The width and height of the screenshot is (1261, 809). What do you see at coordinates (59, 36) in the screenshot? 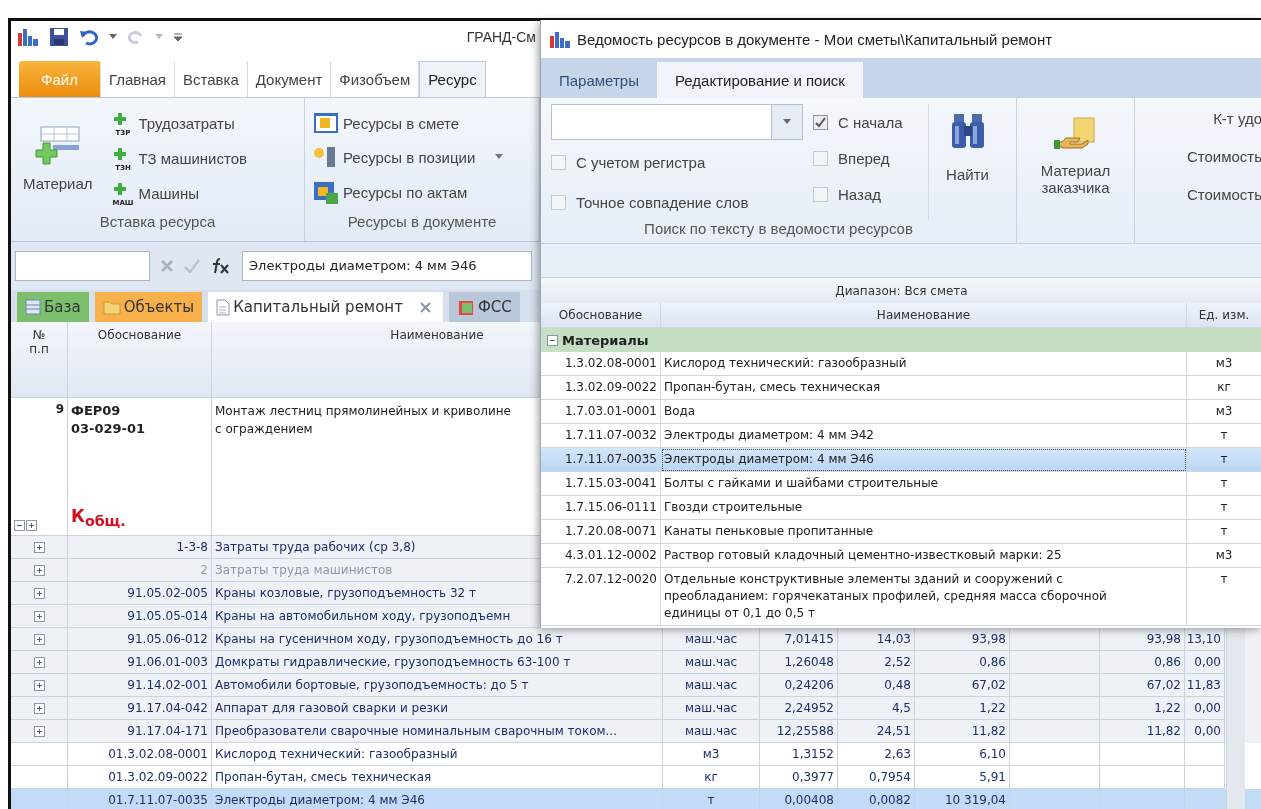
I see `save-icon` at bounding box center [59, 36].